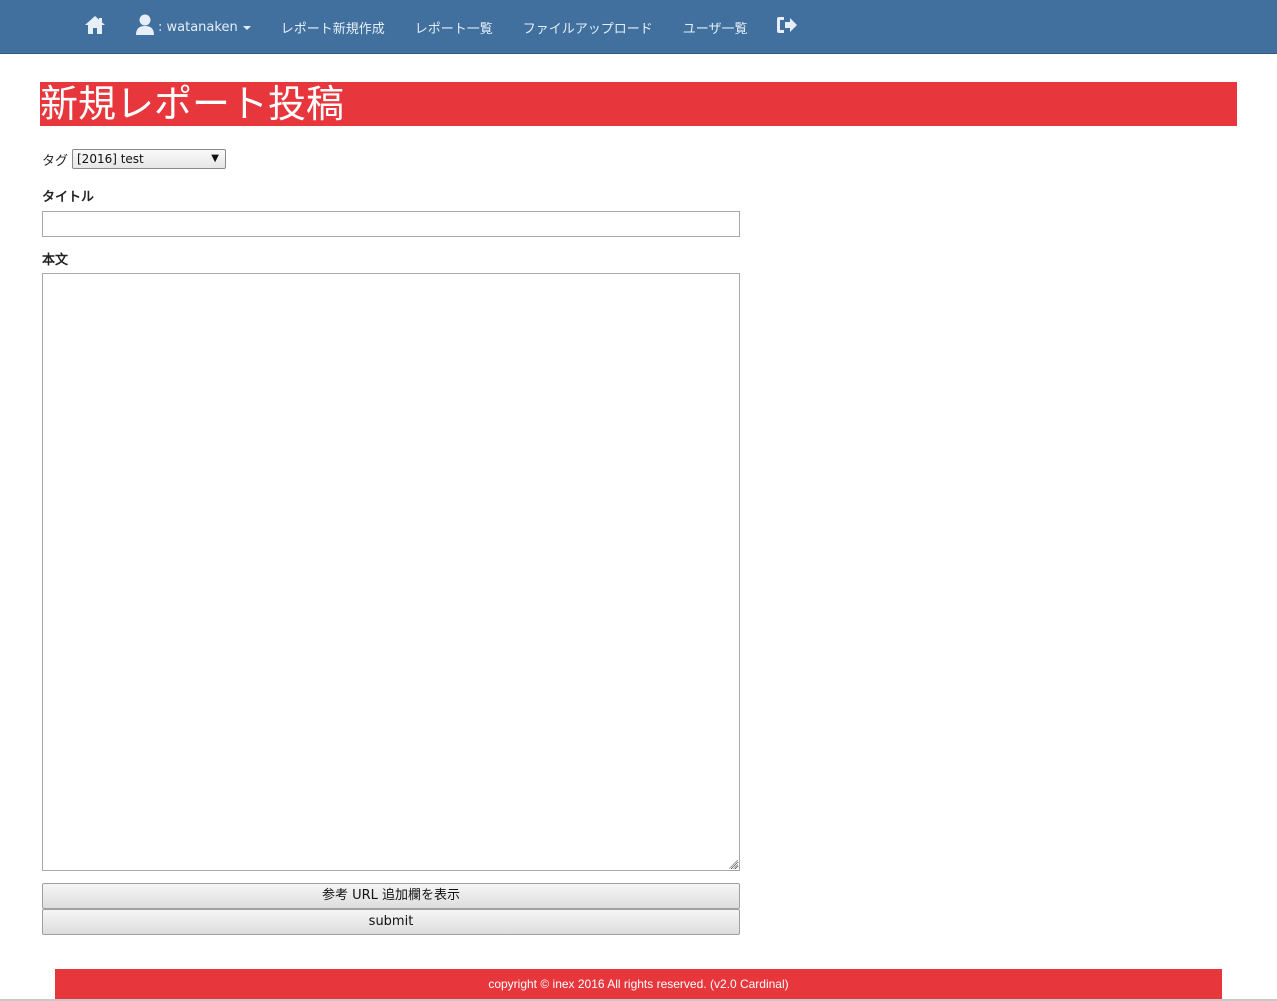  Describe the element at coordinates (246, 28) in the screenshot. I see `chevron-down-icon` at that location.